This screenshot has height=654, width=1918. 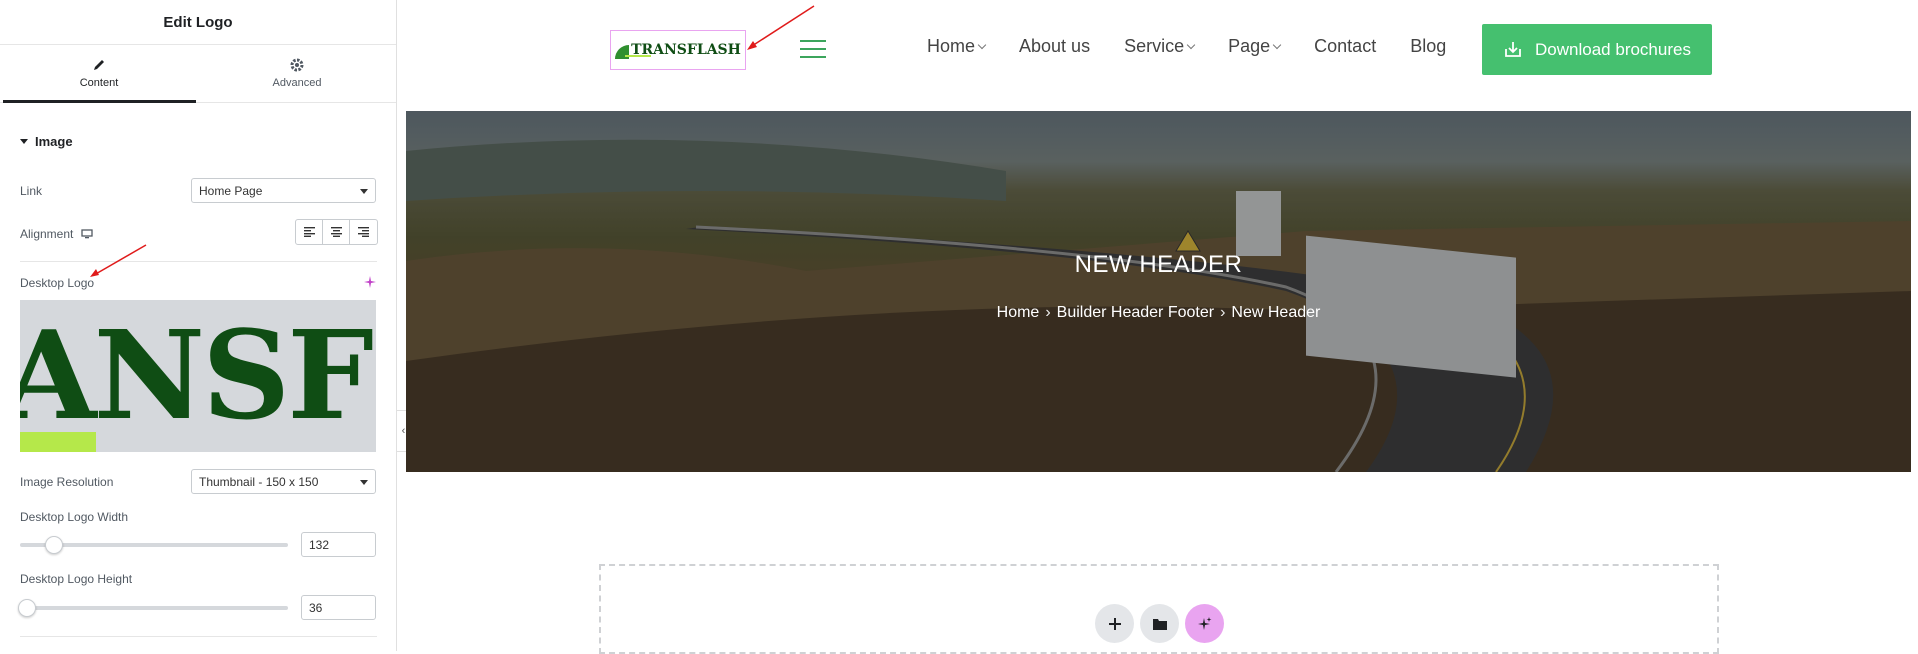 I want to click on align-left-button, so click(x=309, y=232).